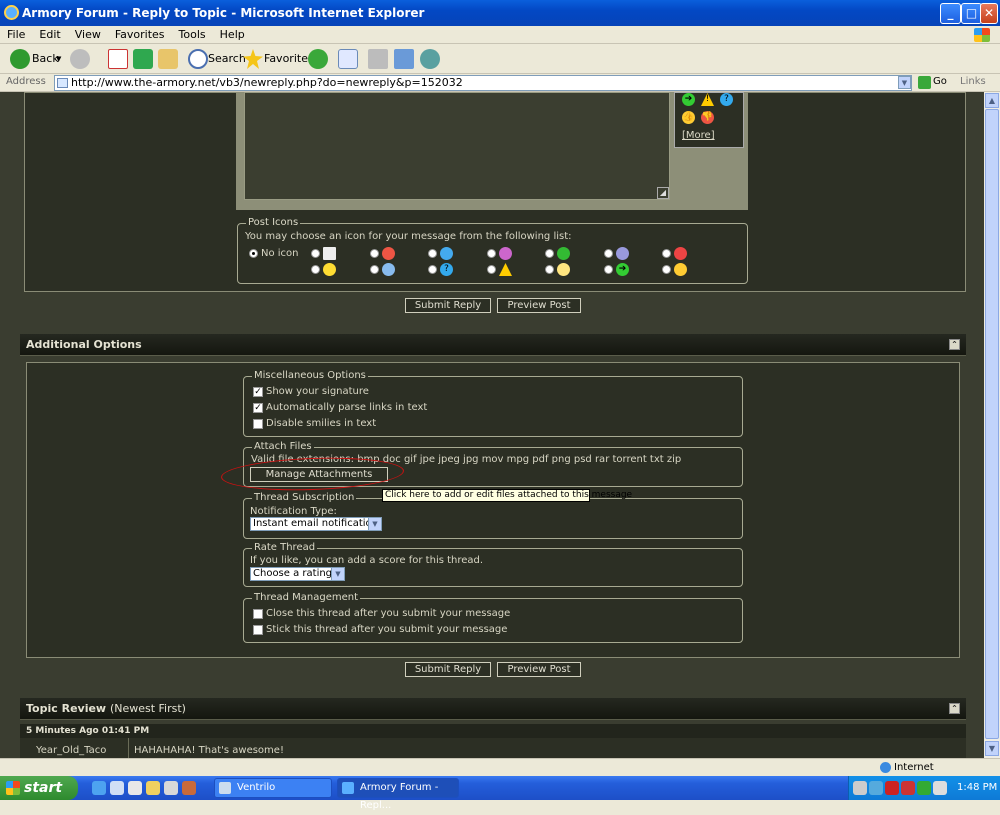  I want to click on smilie-question-icon: ?, so click(726, 99).